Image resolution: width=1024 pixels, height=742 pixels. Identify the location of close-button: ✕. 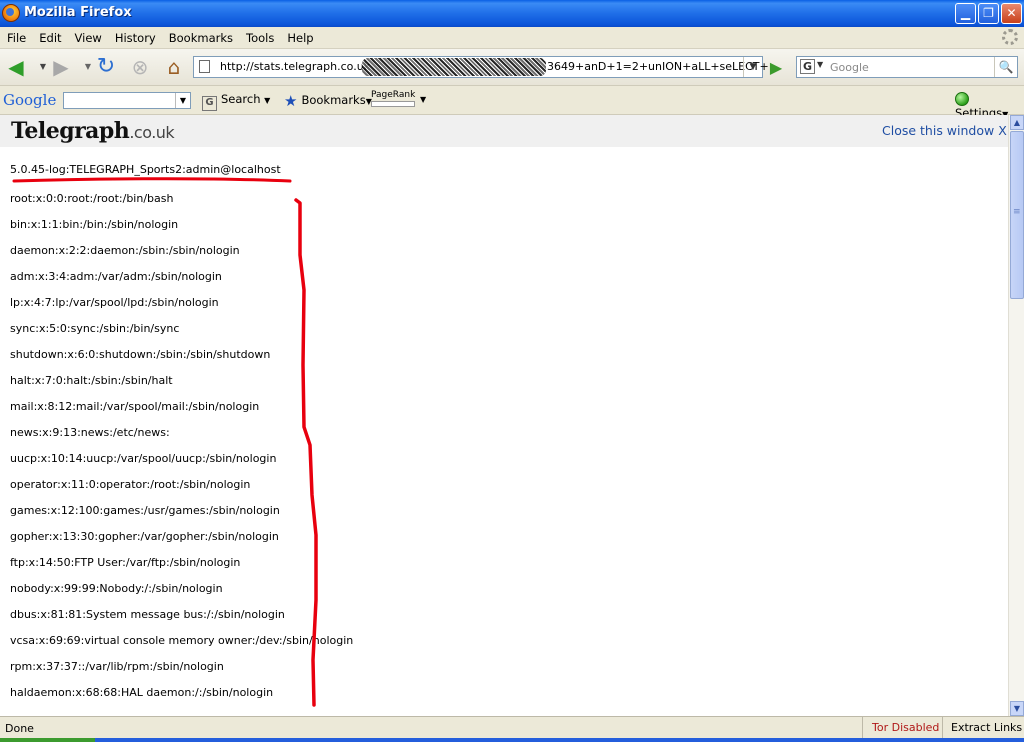
(1011, 13).